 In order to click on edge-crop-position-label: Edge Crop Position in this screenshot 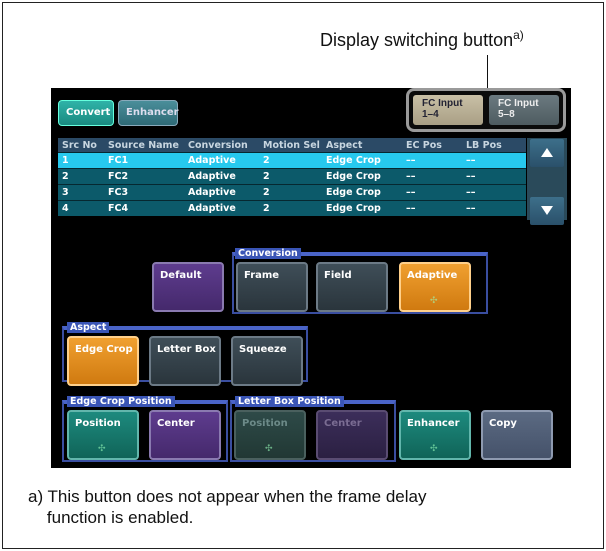, I will do `click(121, 401)`.